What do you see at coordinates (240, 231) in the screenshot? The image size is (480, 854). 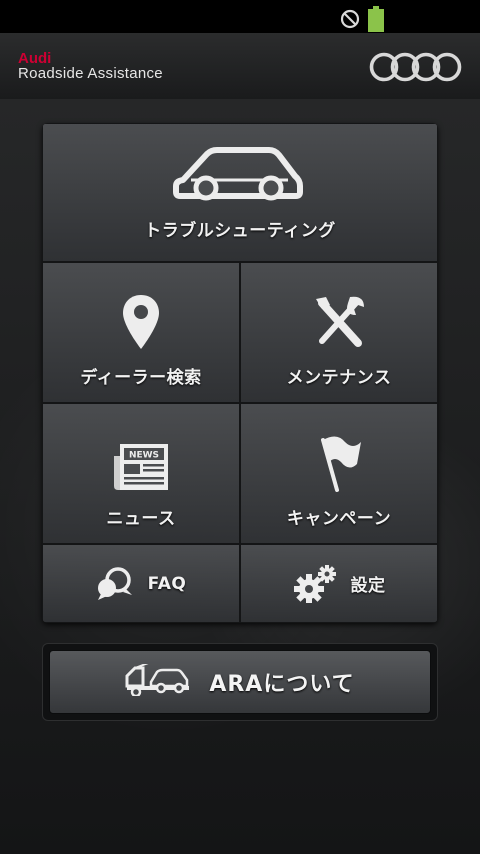 I see `troubleshooting-label: トラブルシューティング` at bounding box center [240, 231].